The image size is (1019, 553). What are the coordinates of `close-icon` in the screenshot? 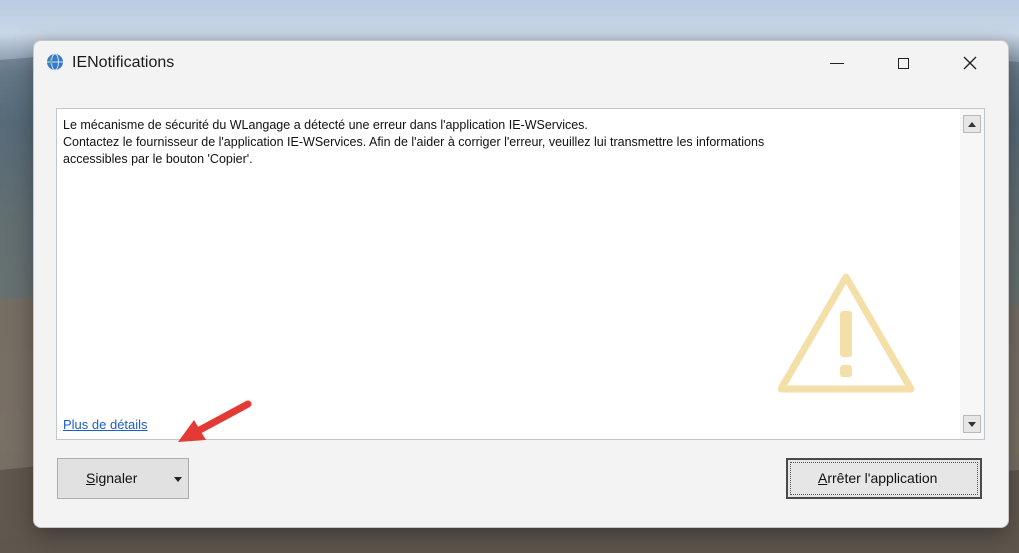 It's located at (970, 63).